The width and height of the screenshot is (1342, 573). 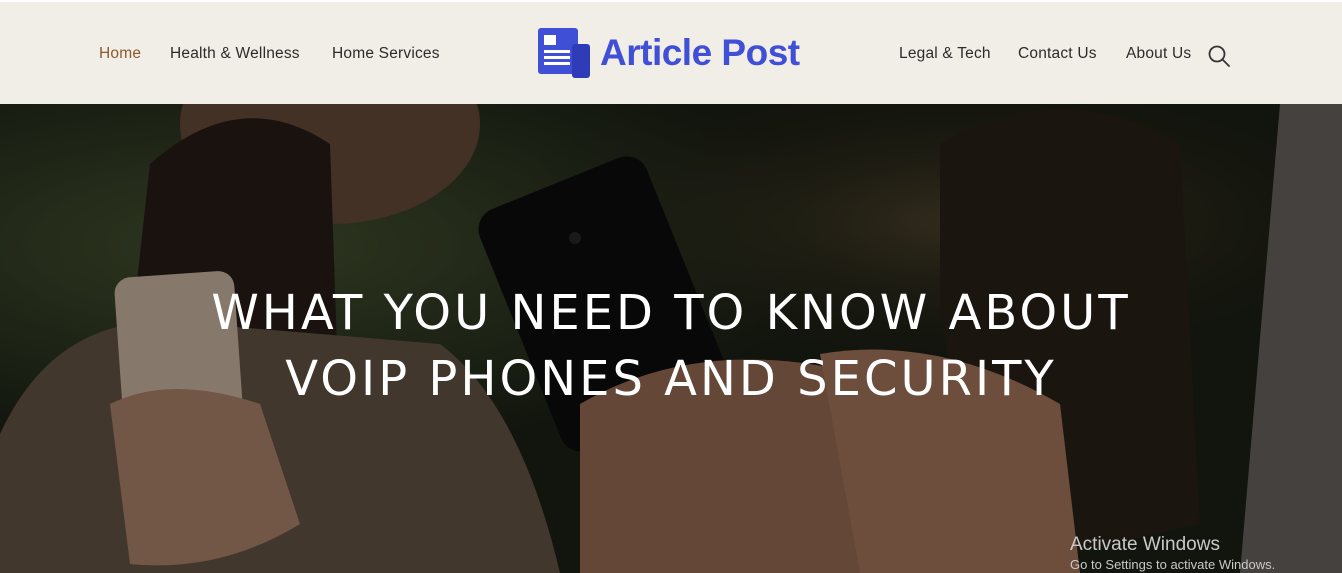 What do you see at coordinates (671, 313) in the screenshot?
I see `hero-title-line1: WHAT YOU NEED TO KNOW ABOUT` at bounding box center [671, 313].